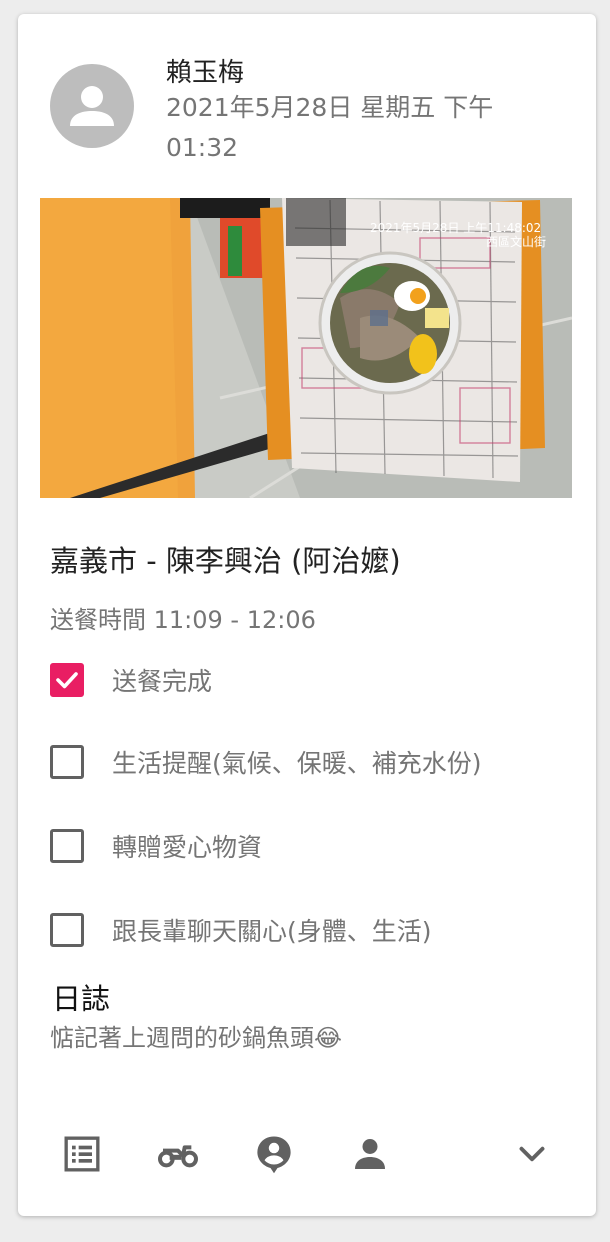 The height and width of the screenshot is (1242, 610). Describe the element at coordinates (205, 73) in the screenshot. I see `user-name: 賴玉梅` at that location.